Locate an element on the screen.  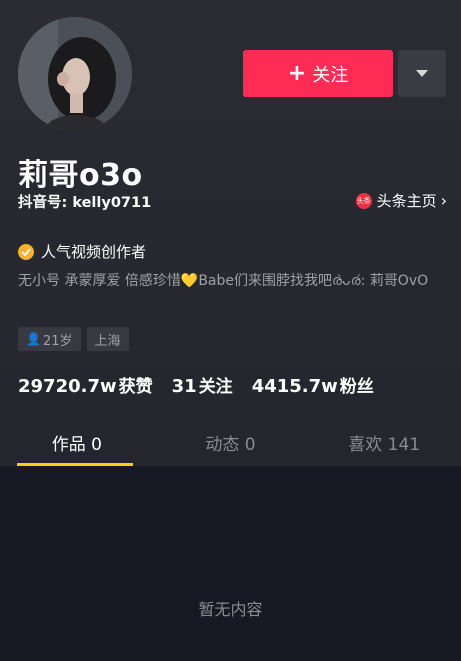
profile-stats: 29720.7w 获赞 31 关注 4415.7w 粉丝 is located at coordinates (205, 384).